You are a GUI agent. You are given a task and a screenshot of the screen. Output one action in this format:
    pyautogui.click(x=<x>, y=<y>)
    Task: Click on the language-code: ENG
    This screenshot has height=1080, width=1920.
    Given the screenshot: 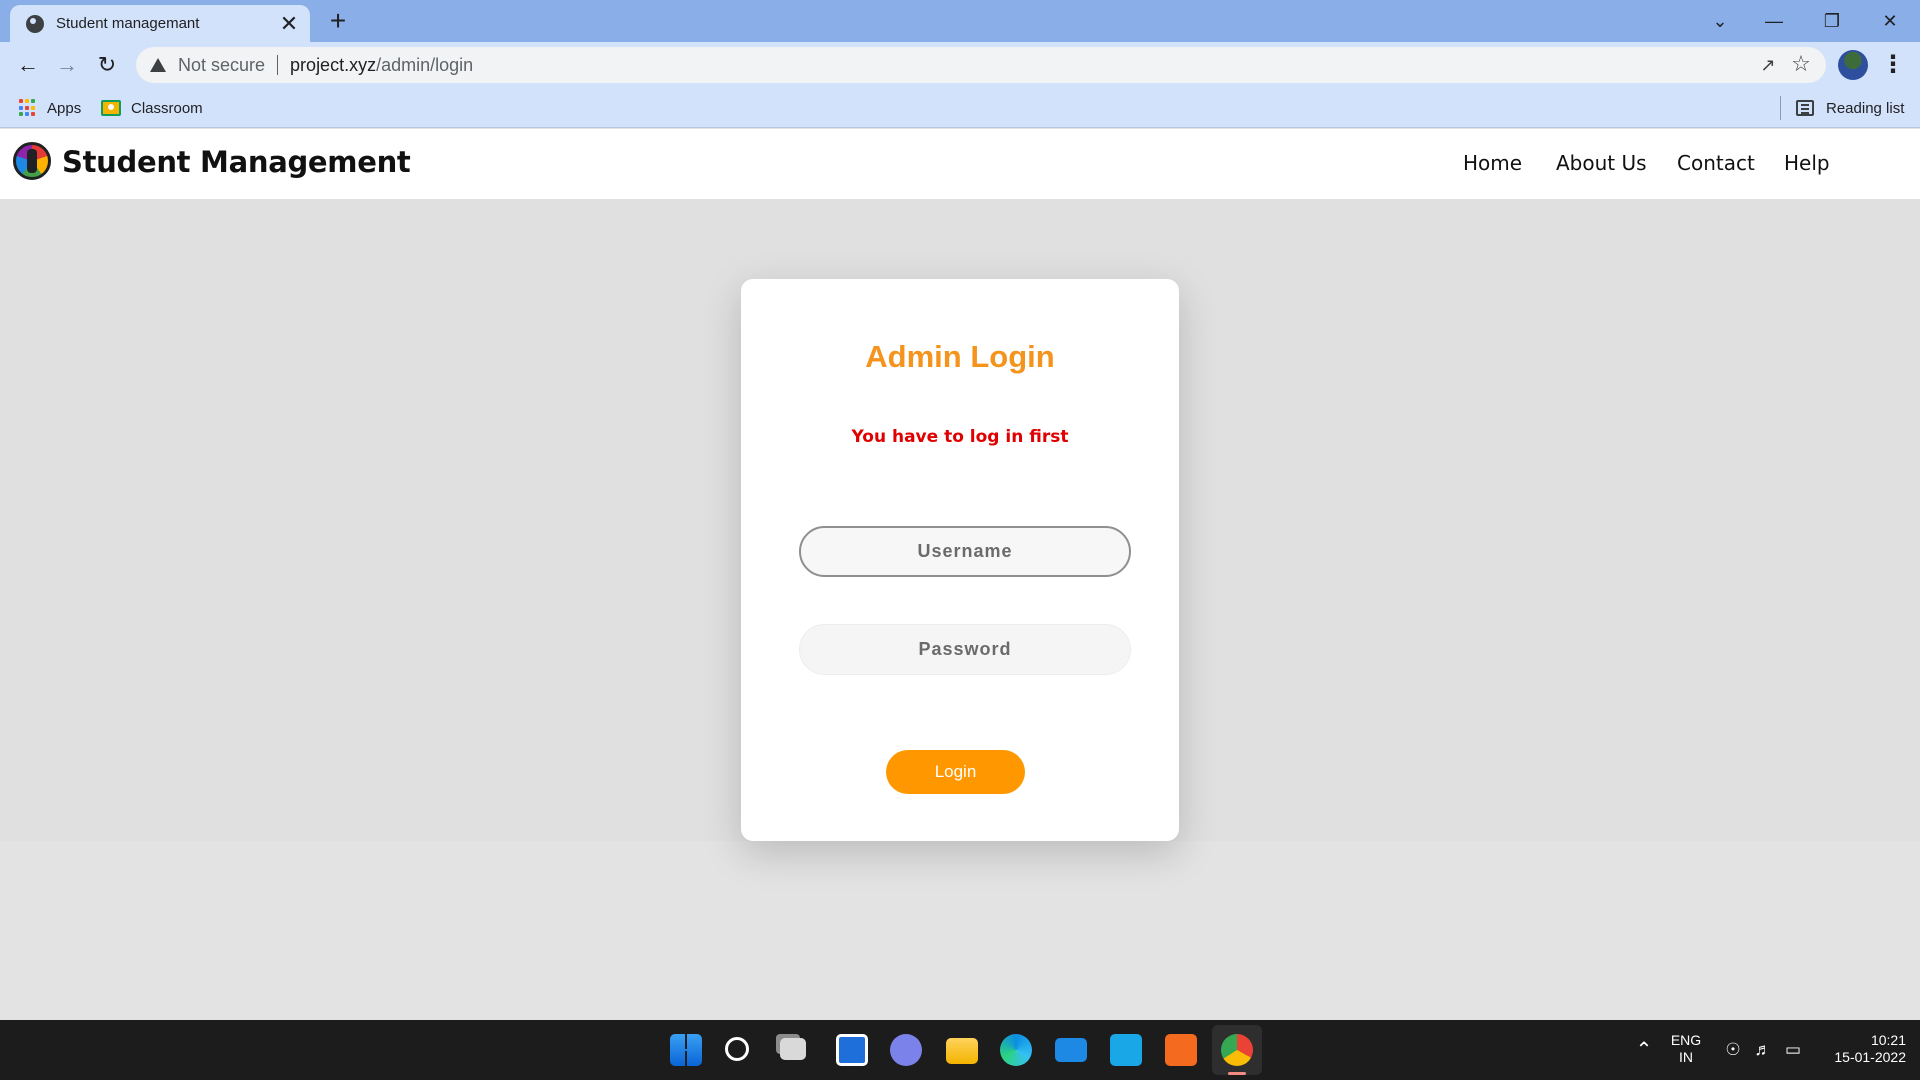 What is the action you would take?
    pyautogui.click(x=1686, y=1040)
    